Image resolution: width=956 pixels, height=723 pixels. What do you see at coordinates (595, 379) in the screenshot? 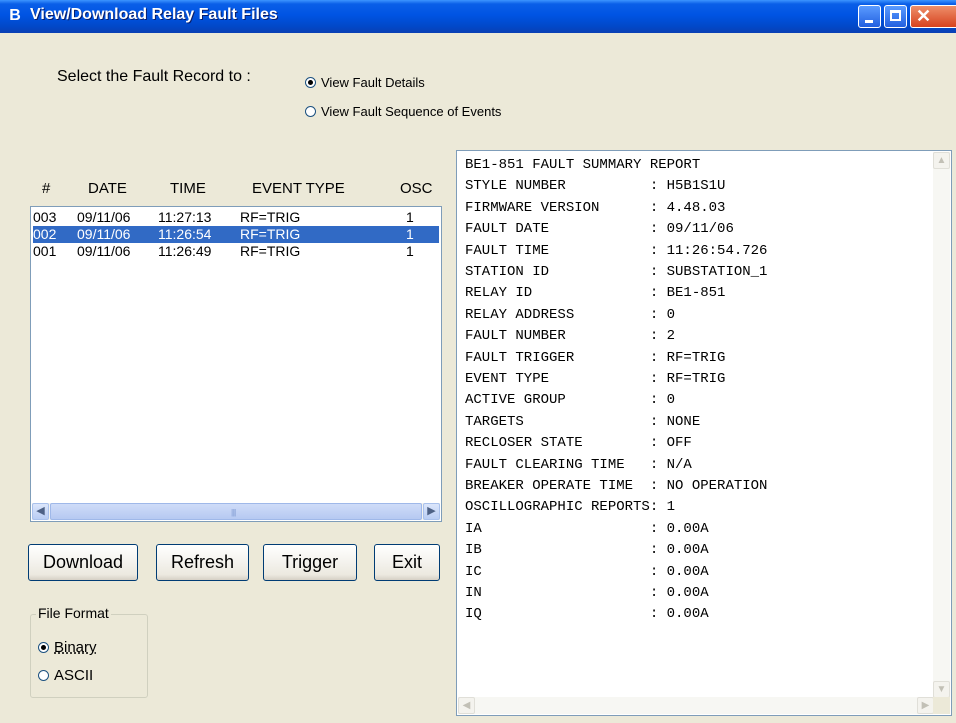
I see `report-line: EVENT TYPE : RF=TRIG` at bounding box center [595, 379].